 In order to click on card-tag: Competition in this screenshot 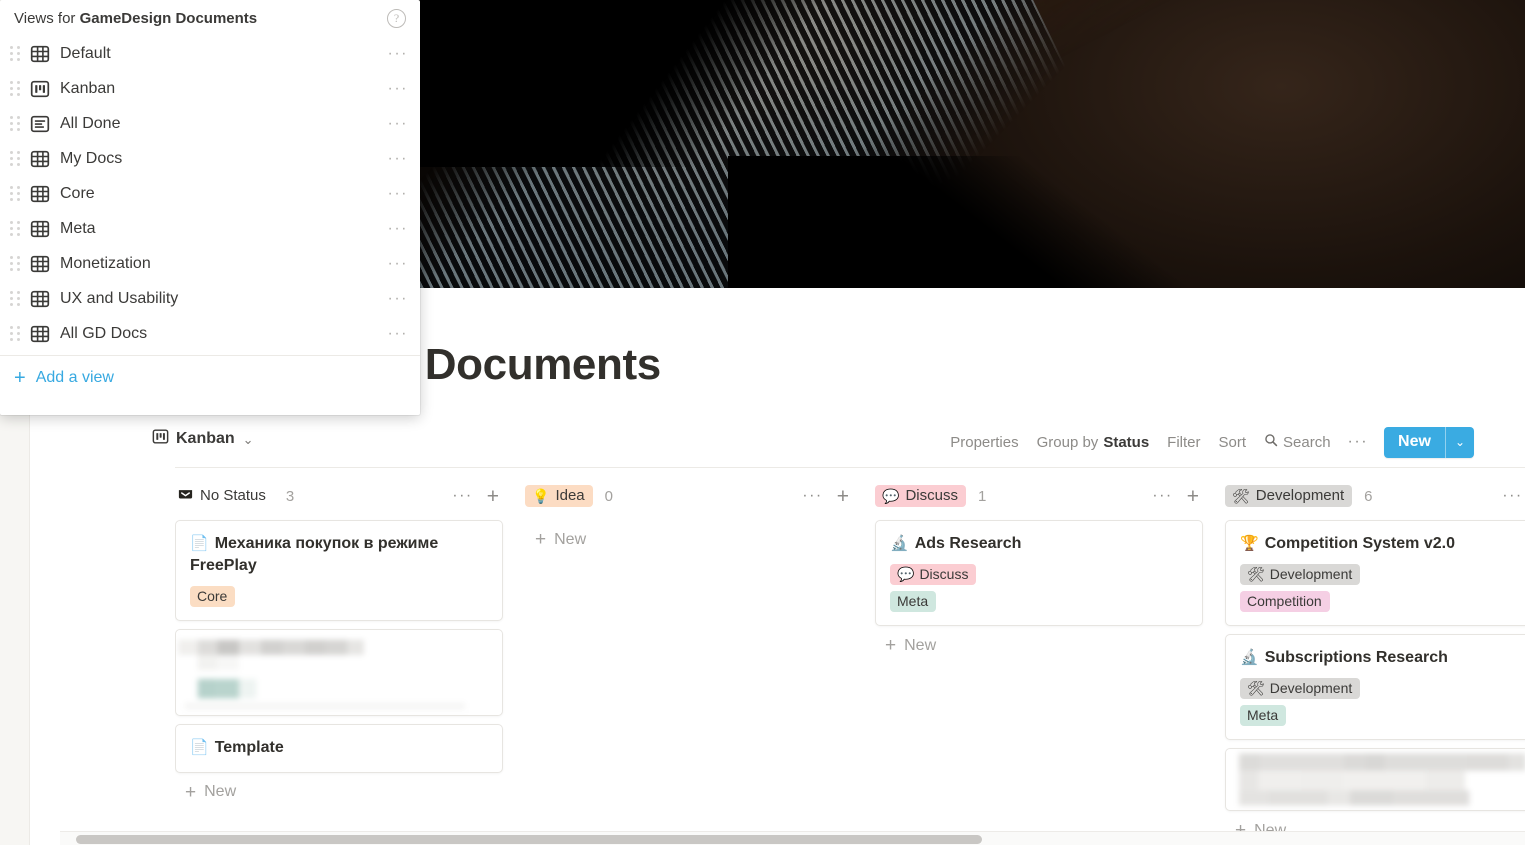, I will do `click(1285, 602)`.